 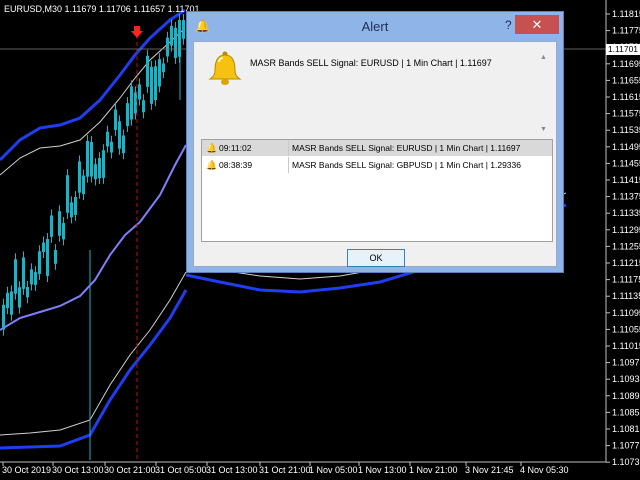 What do you see at coordinates (375, 26) in the screenshot?
I see `dialog-titlebar: 🔔 Alert ? ✕` at bounding box center [375, 26].